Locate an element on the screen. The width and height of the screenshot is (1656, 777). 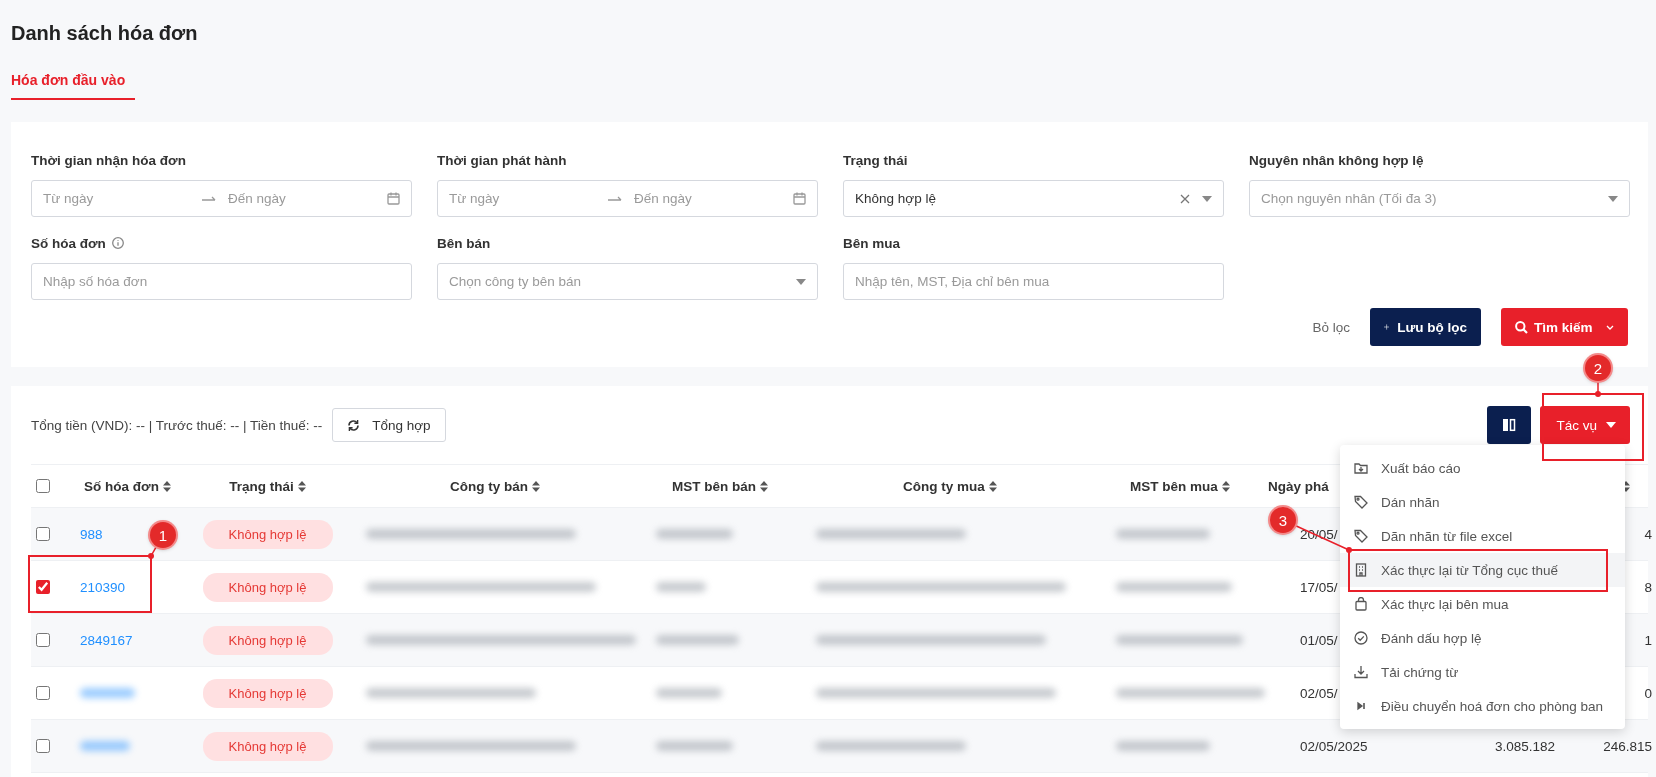
chevron-icon is located at coordinates (1610, 327).